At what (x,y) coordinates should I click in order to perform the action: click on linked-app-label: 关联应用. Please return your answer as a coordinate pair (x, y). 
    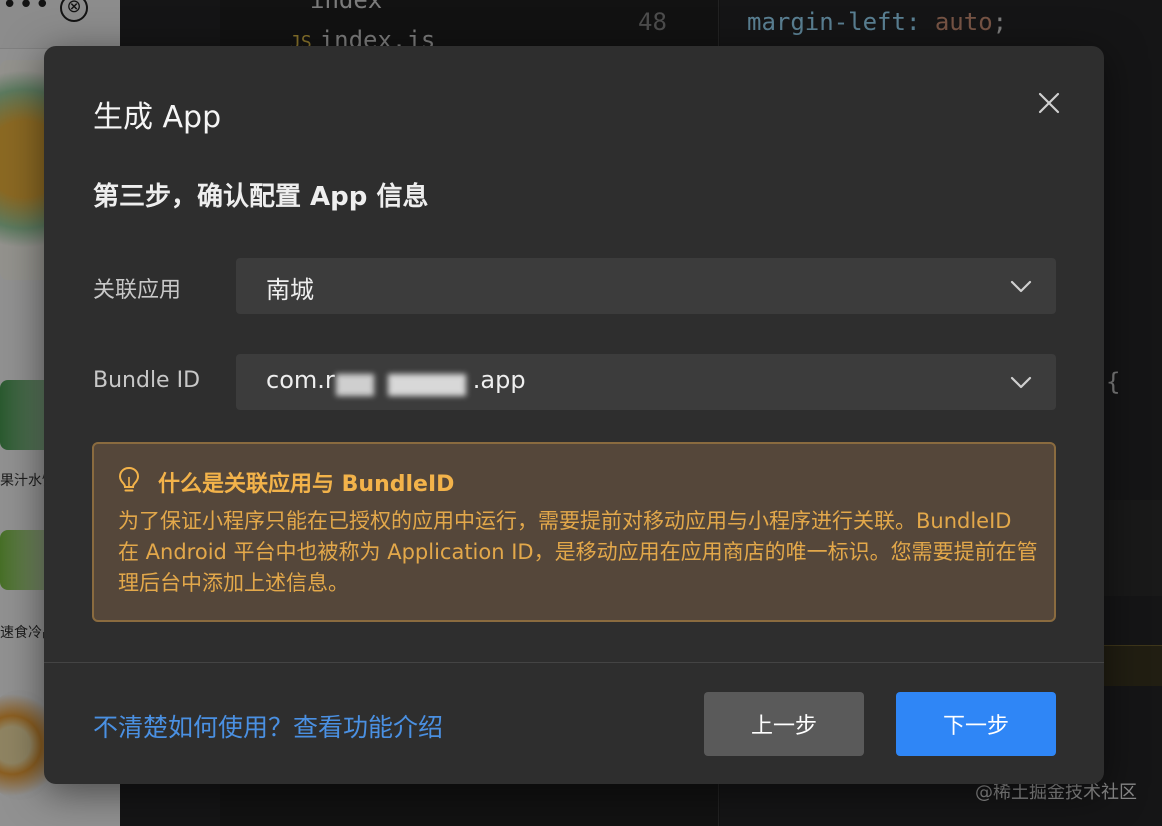
    Looking at the image, I should click on (137, 290).